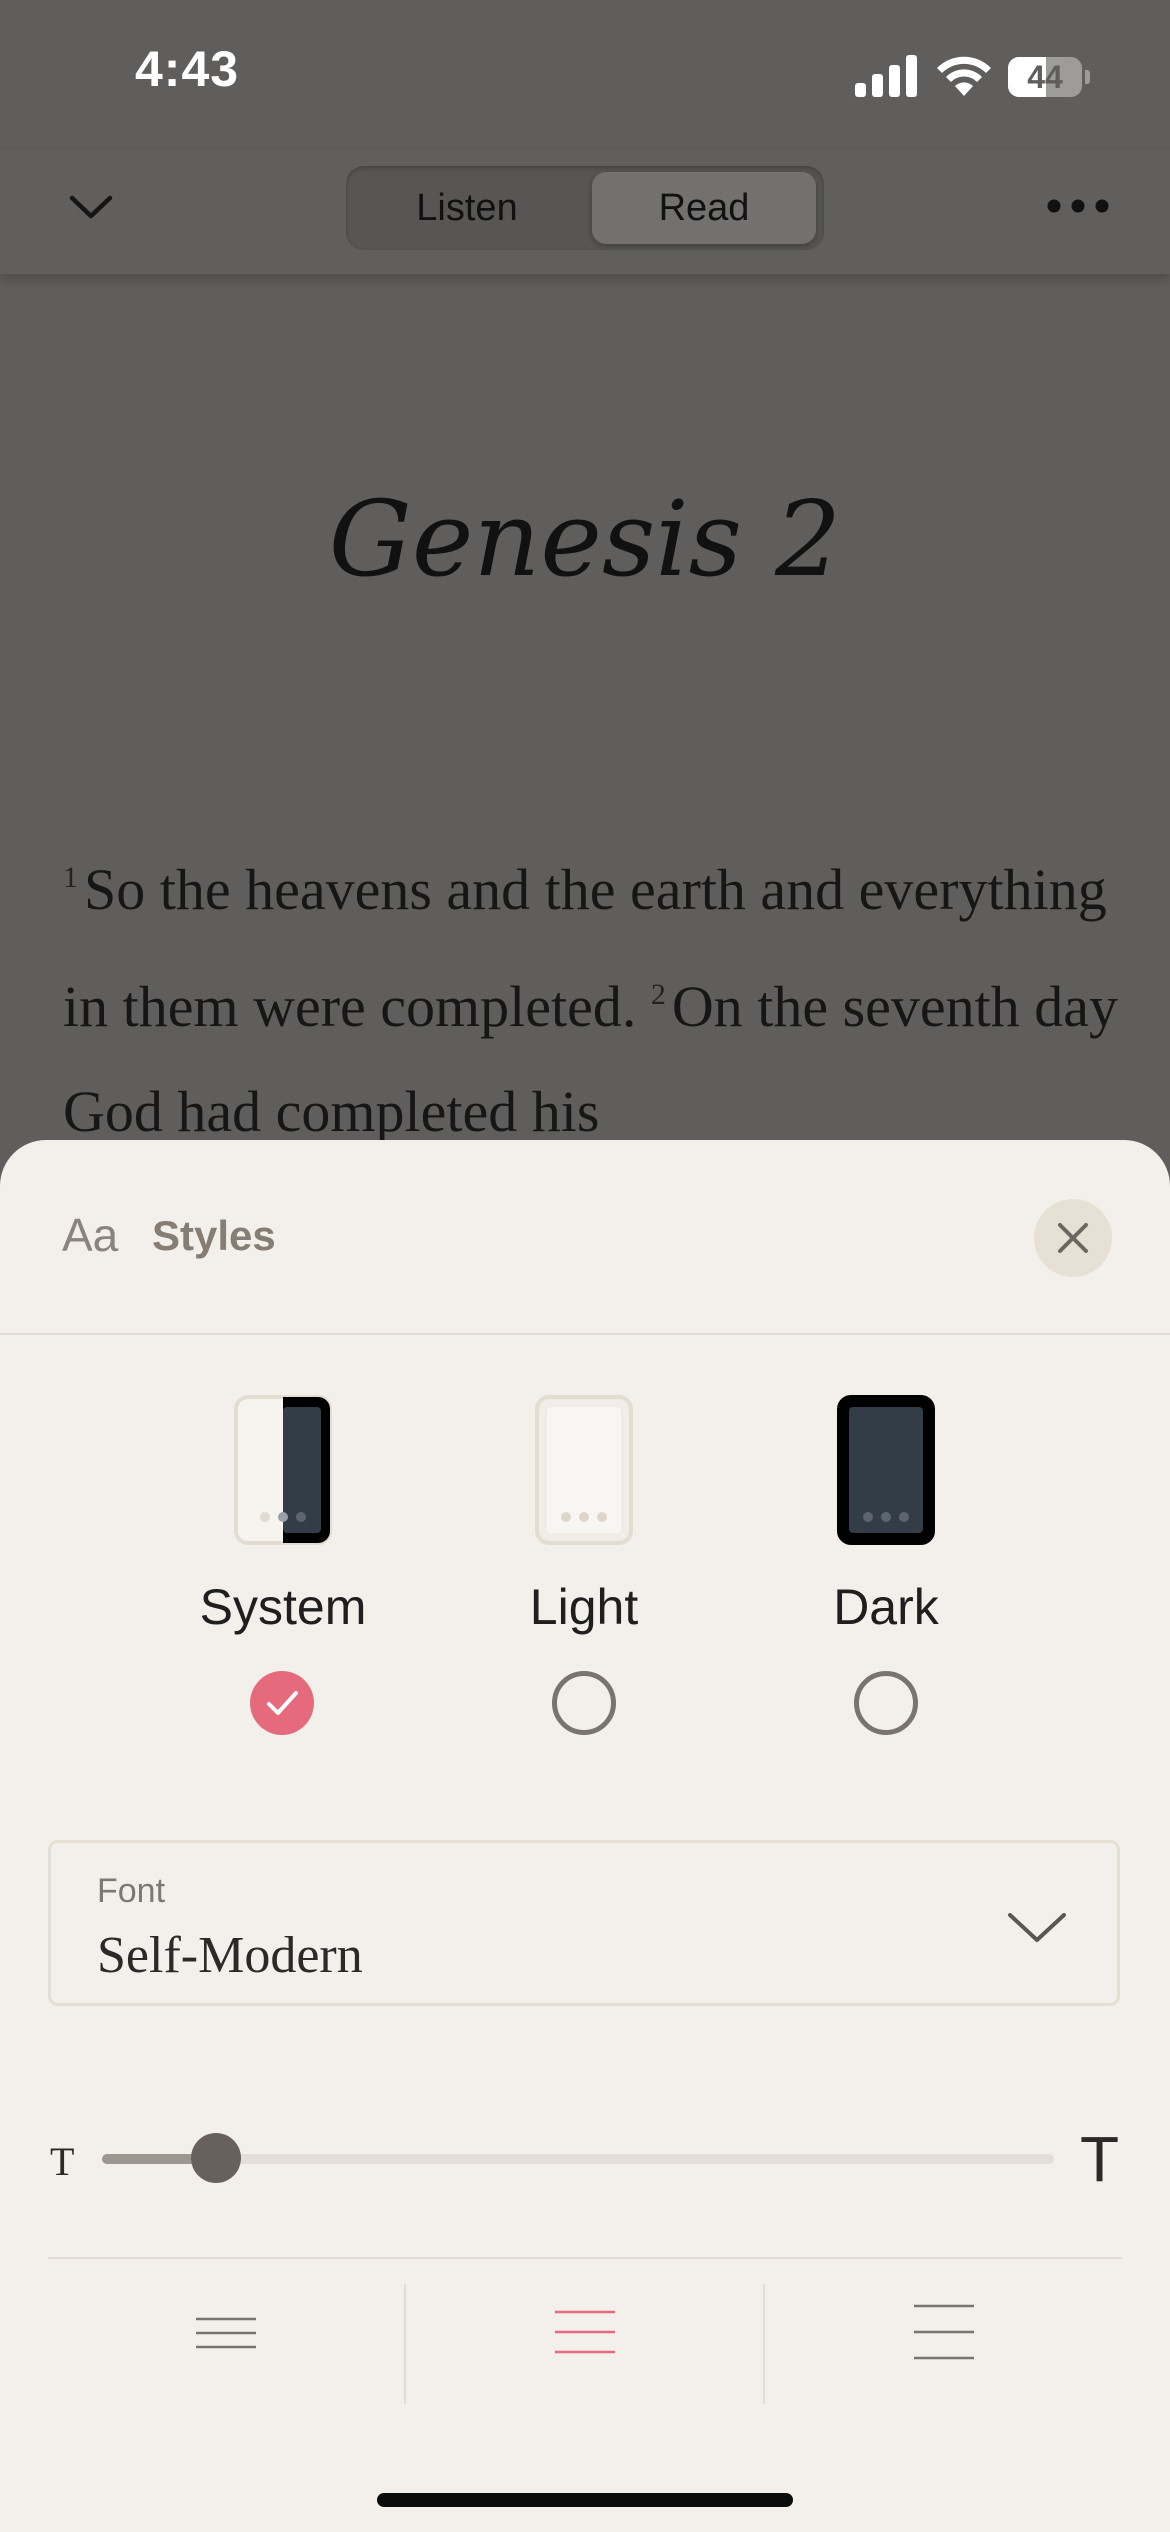  What do you see at coordinates (585, 2258) in the screenshot?
I see `section-divider` at bounding box center [585, 2258].